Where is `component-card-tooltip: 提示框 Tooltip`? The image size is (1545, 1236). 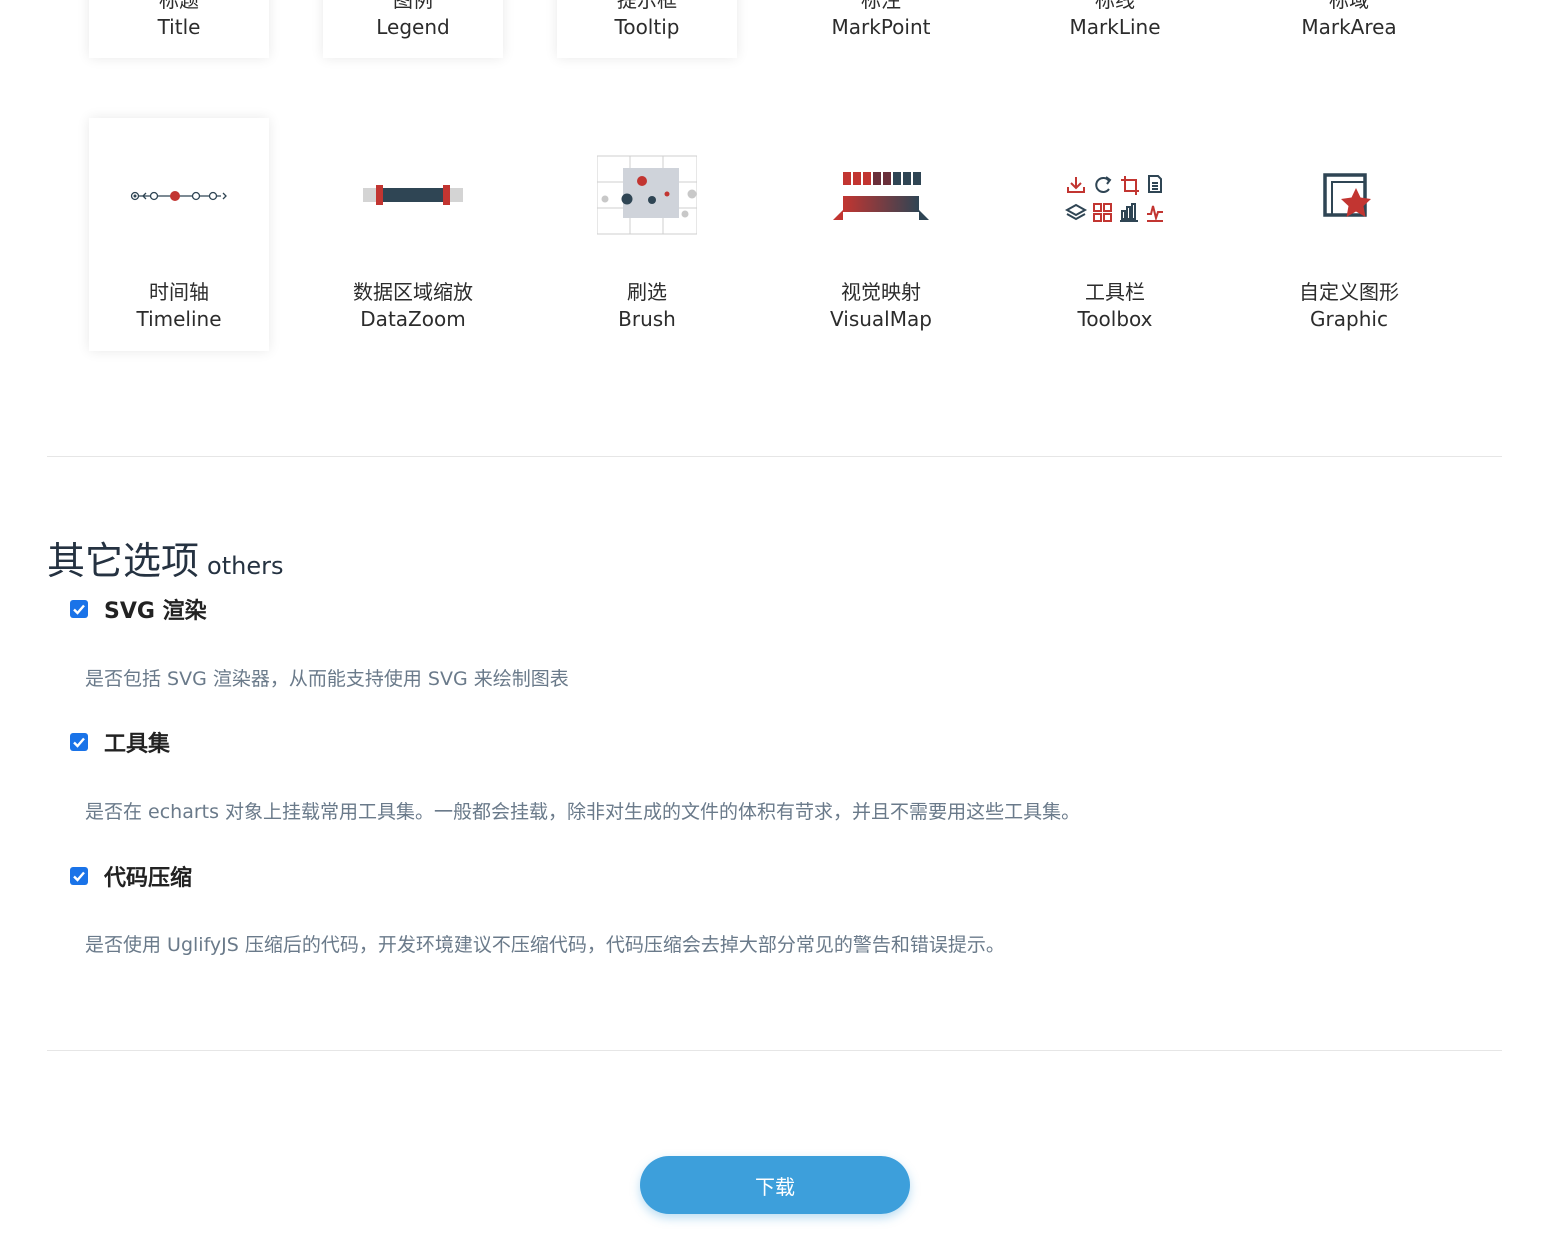 component-card-tooltip: 提示框 Tooltip is located at coordinates (647, 29).